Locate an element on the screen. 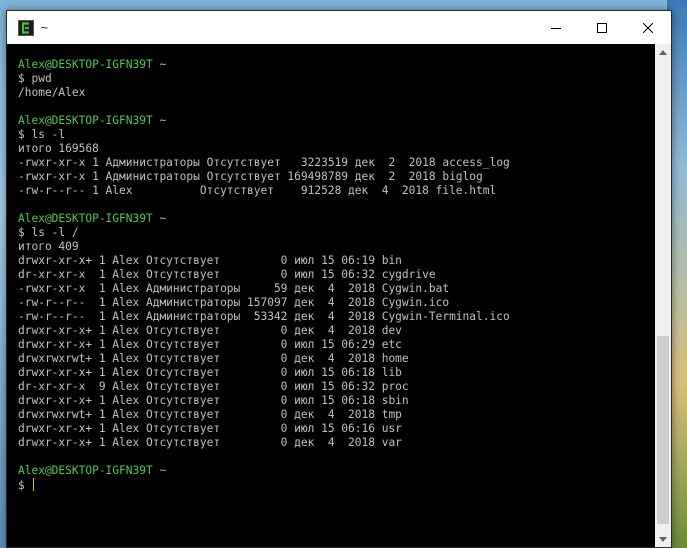 The image size is (687, 548). close-button is located at coordinates (648, 27).